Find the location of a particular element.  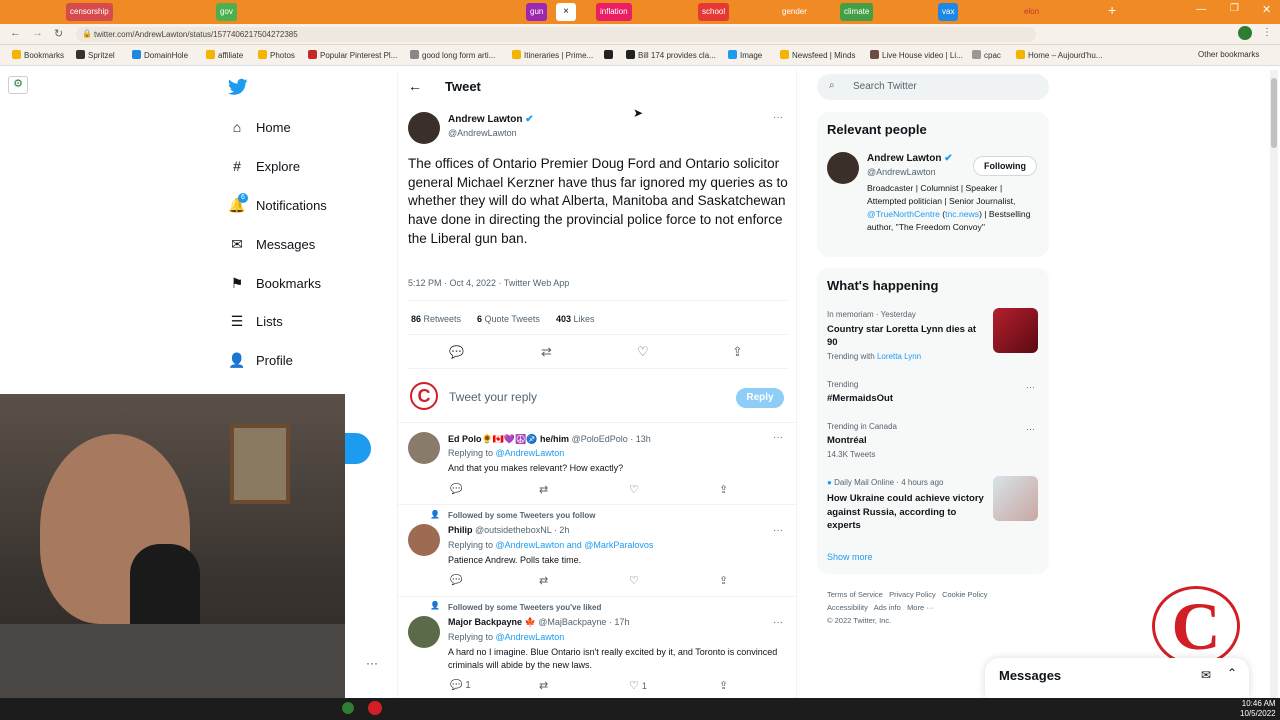

following-button: Following is located at coordinates (1005, 166).